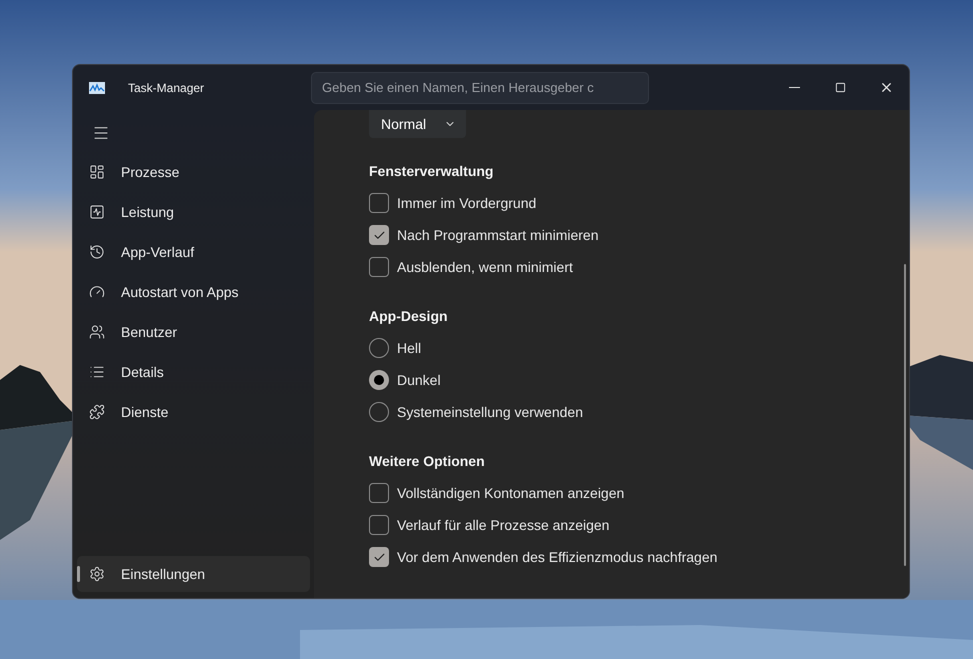 Image resolution: width=973 pixels, height=659 pixels. I want to click on option-label: Hell, so click(409, 348).